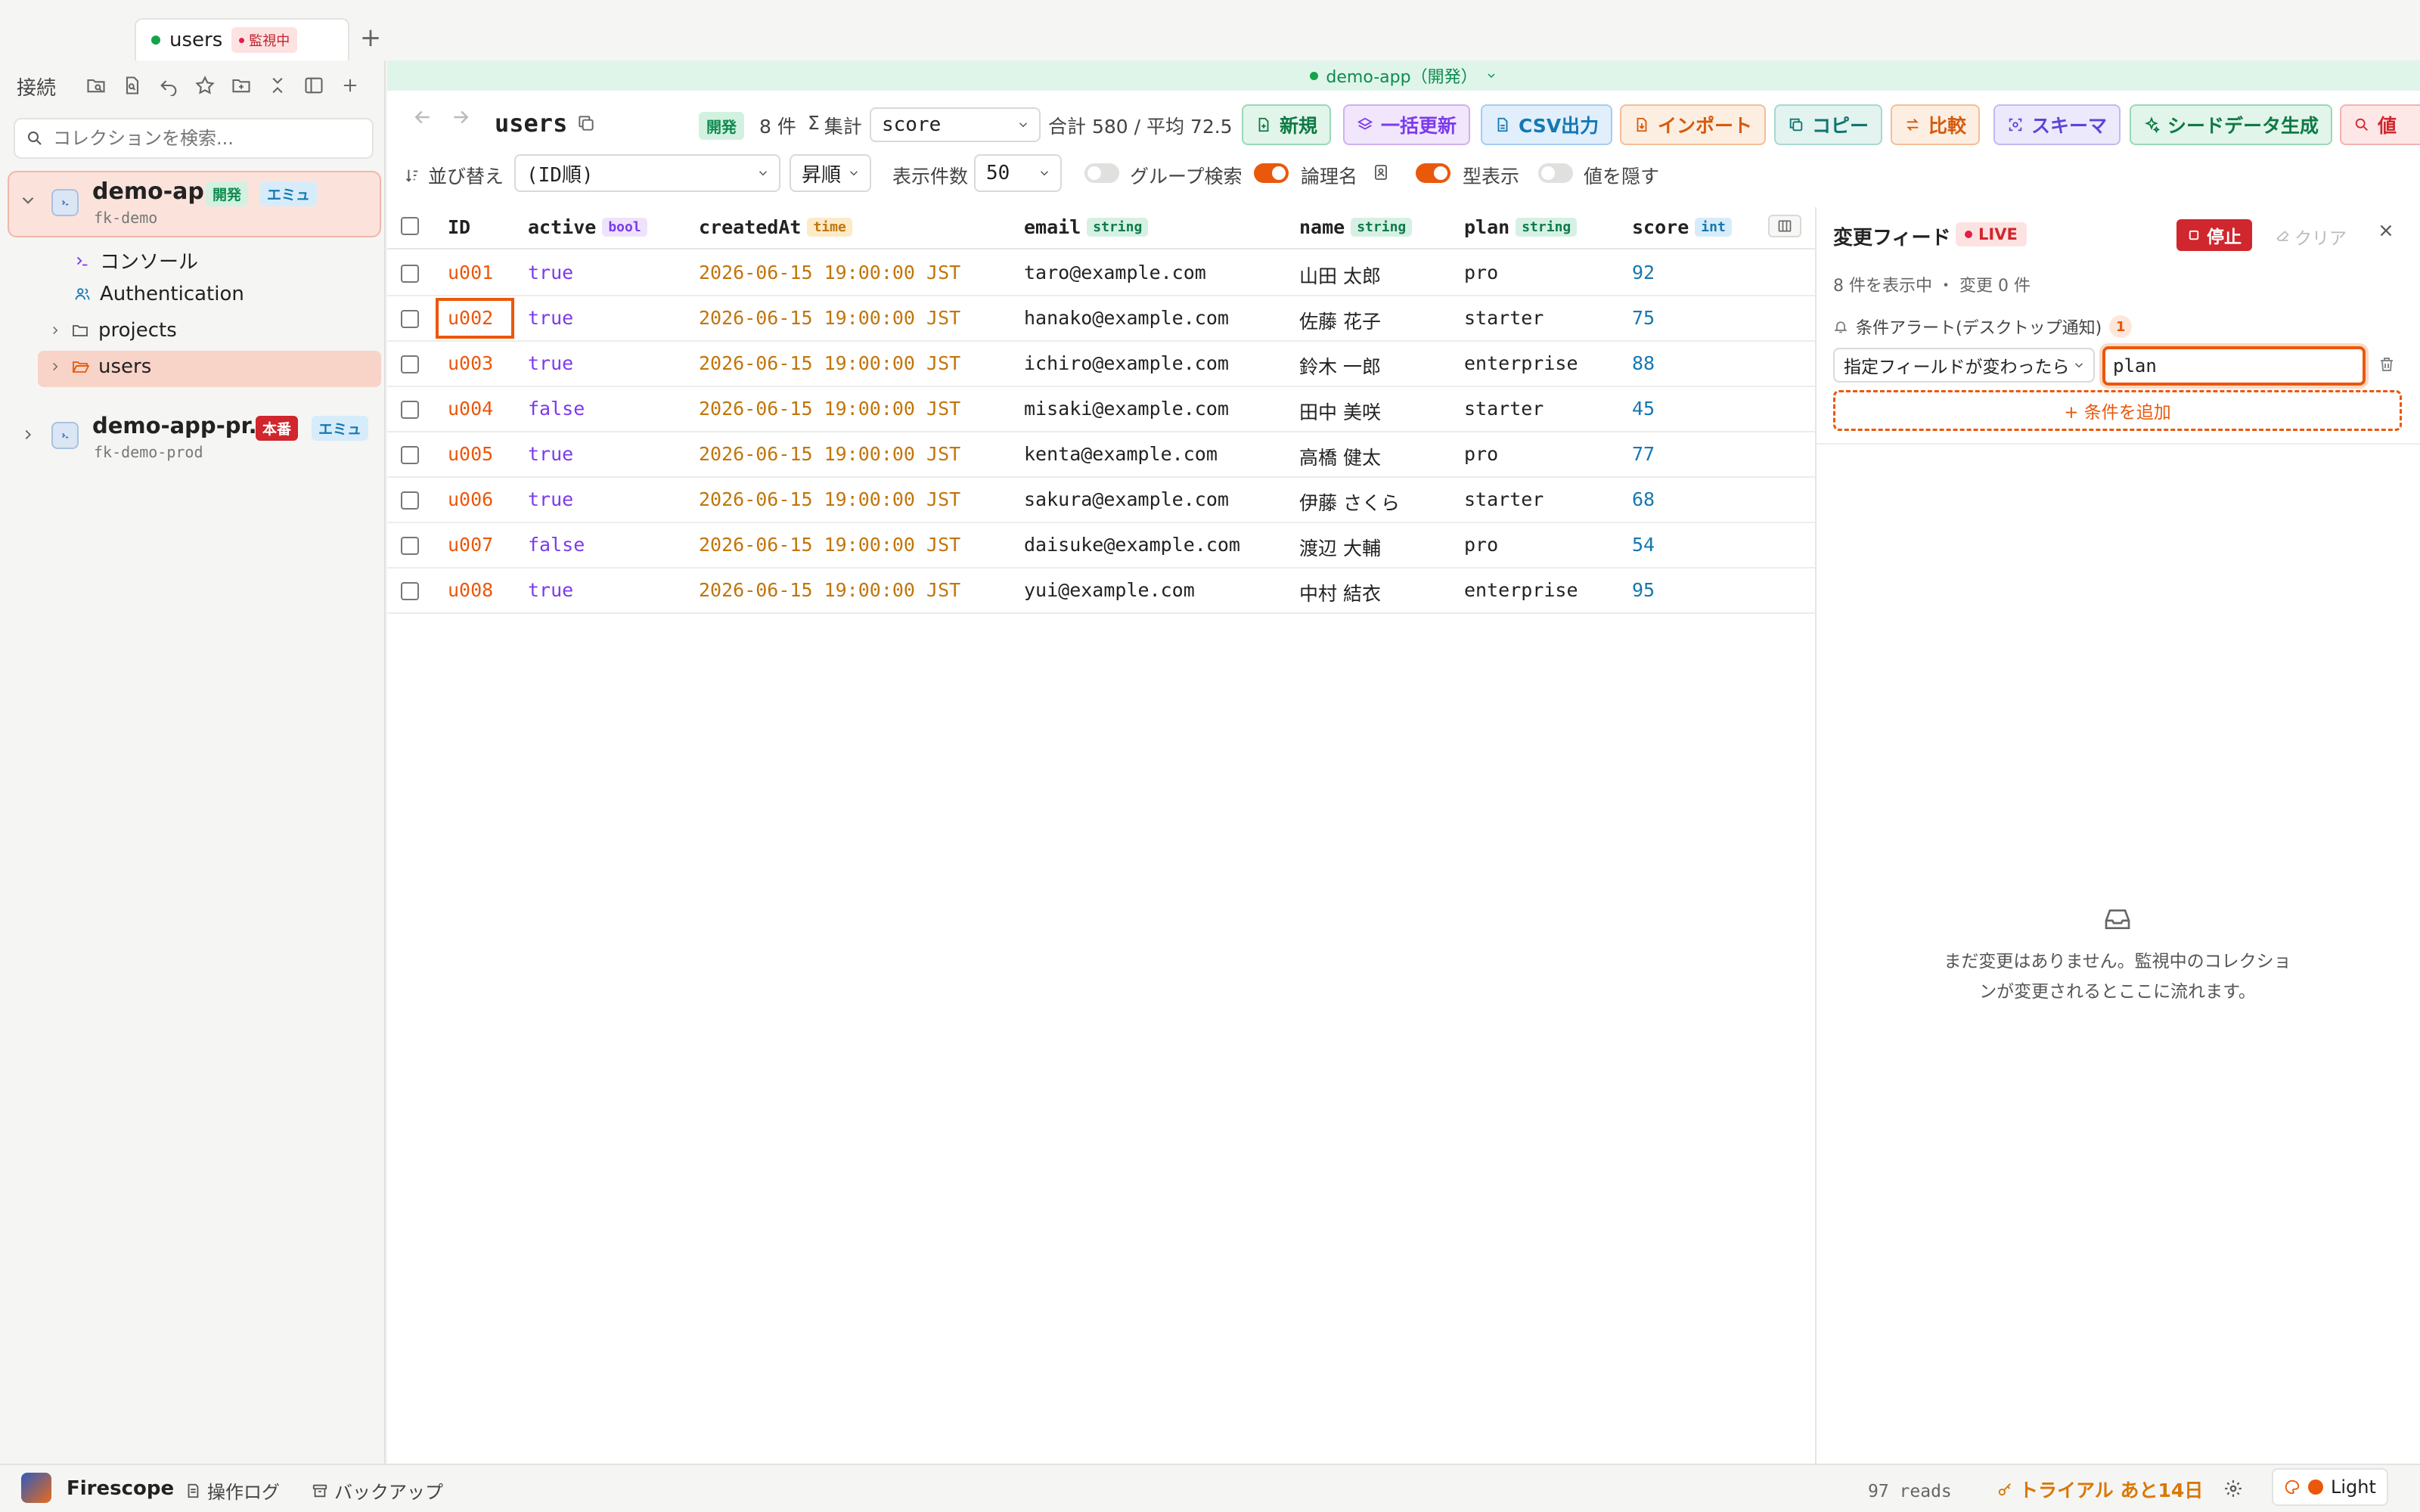 This screenshot has width=2420, height=1512. What do you see at coordinates (775, 227) in the screenshot?
I see `column-header-createdAt: createdAt time` at bounding box center [775, 227].